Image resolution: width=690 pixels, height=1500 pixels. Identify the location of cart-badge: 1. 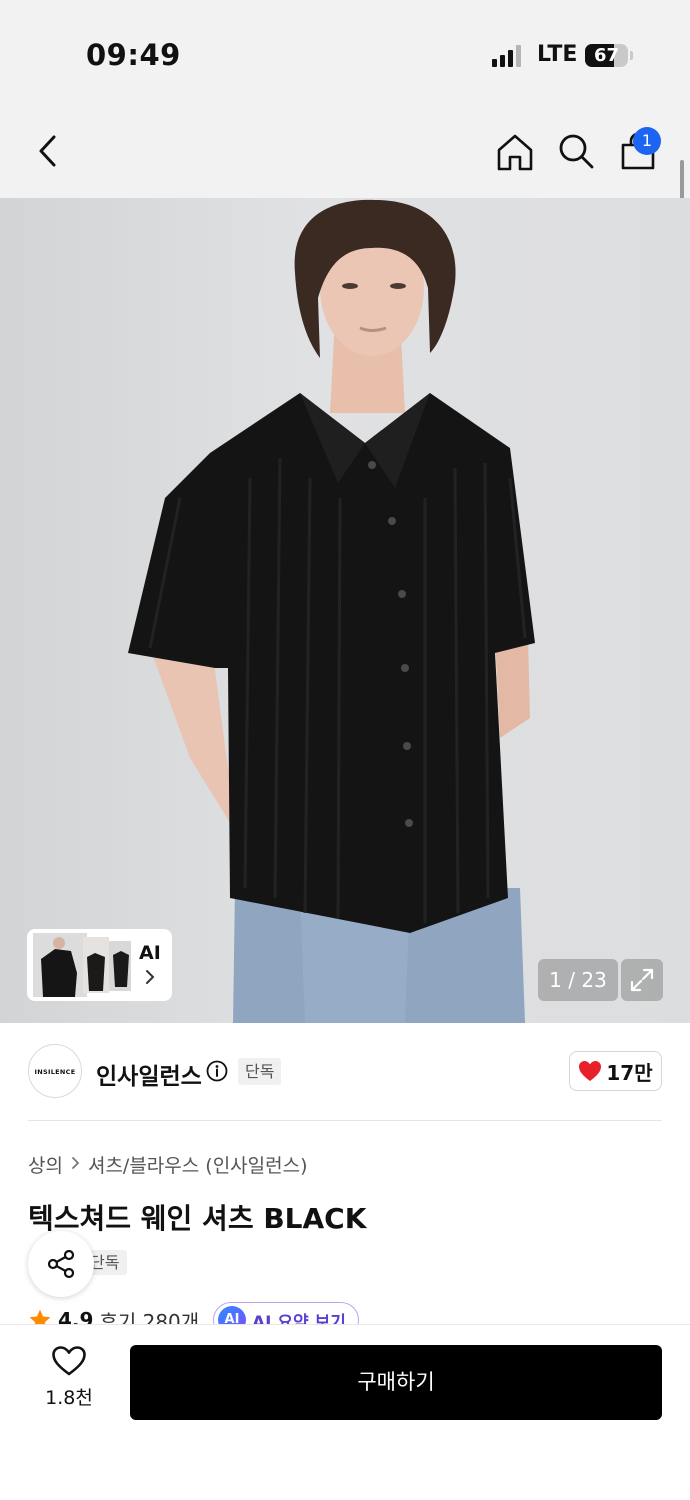
(647, 141).